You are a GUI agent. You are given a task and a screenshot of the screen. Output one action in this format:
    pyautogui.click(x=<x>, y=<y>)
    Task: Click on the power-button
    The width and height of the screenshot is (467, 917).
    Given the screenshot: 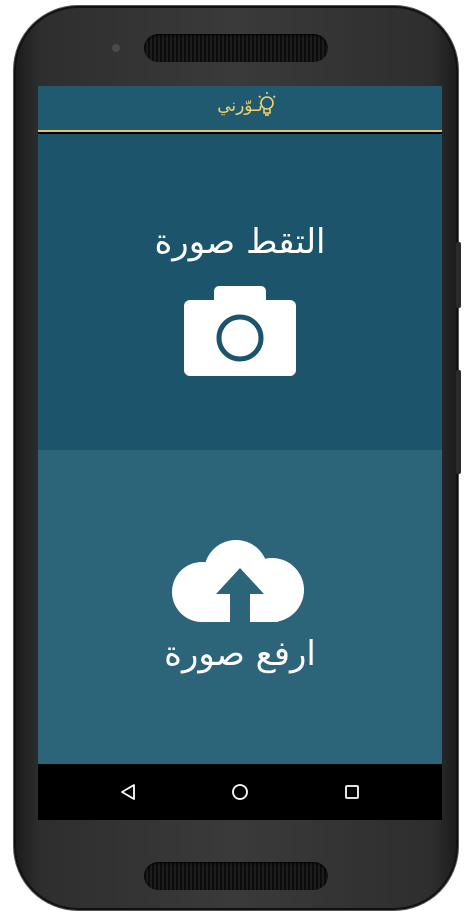 What is the action you would take?
    pyautogui.click(x=458, y=422)
    